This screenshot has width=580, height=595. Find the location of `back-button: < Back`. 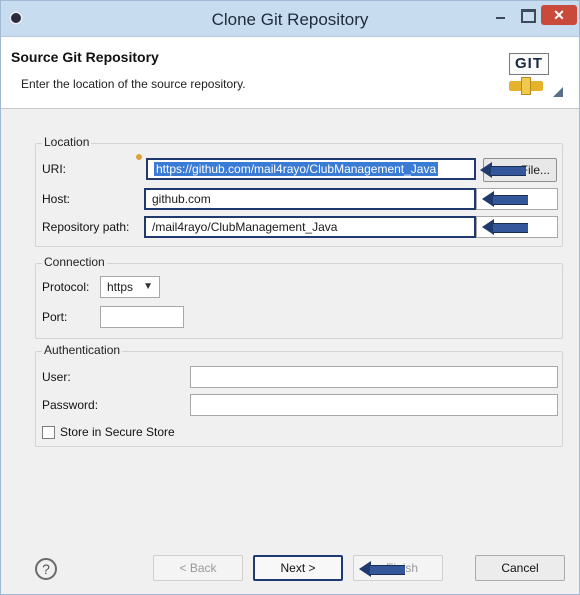

back-button: < Back is located at coordinates (198, 568).